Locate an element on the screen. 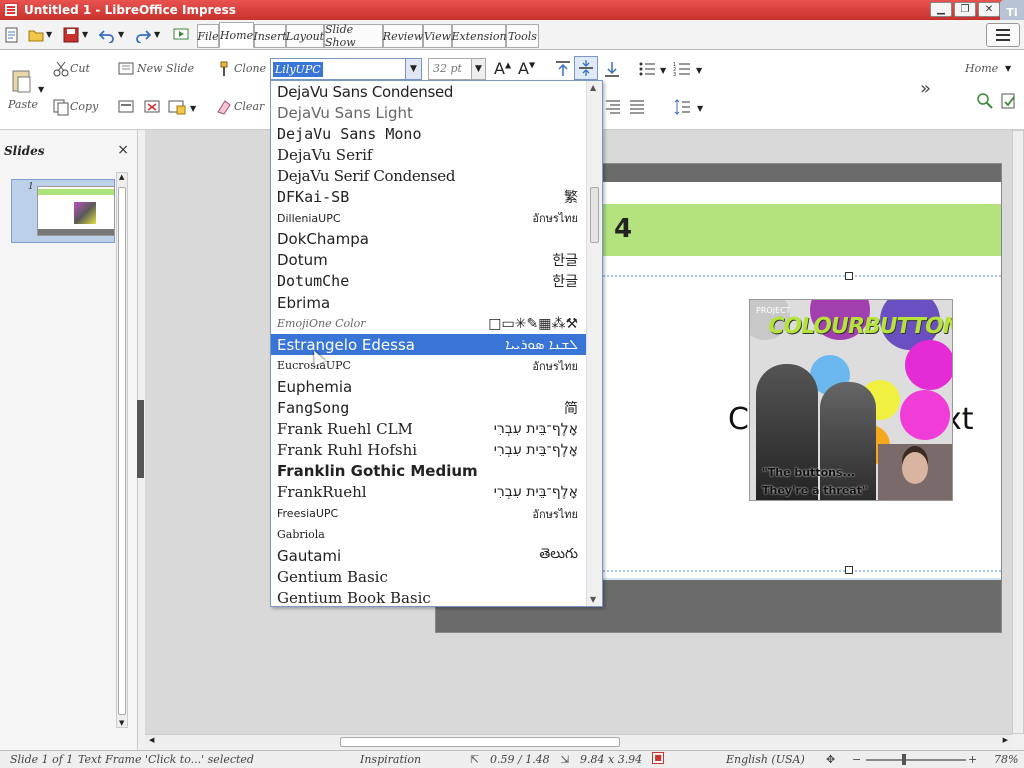 The height and width of the screenshot is (768, 1024). justify-icon is located at coordinates (637, 107).